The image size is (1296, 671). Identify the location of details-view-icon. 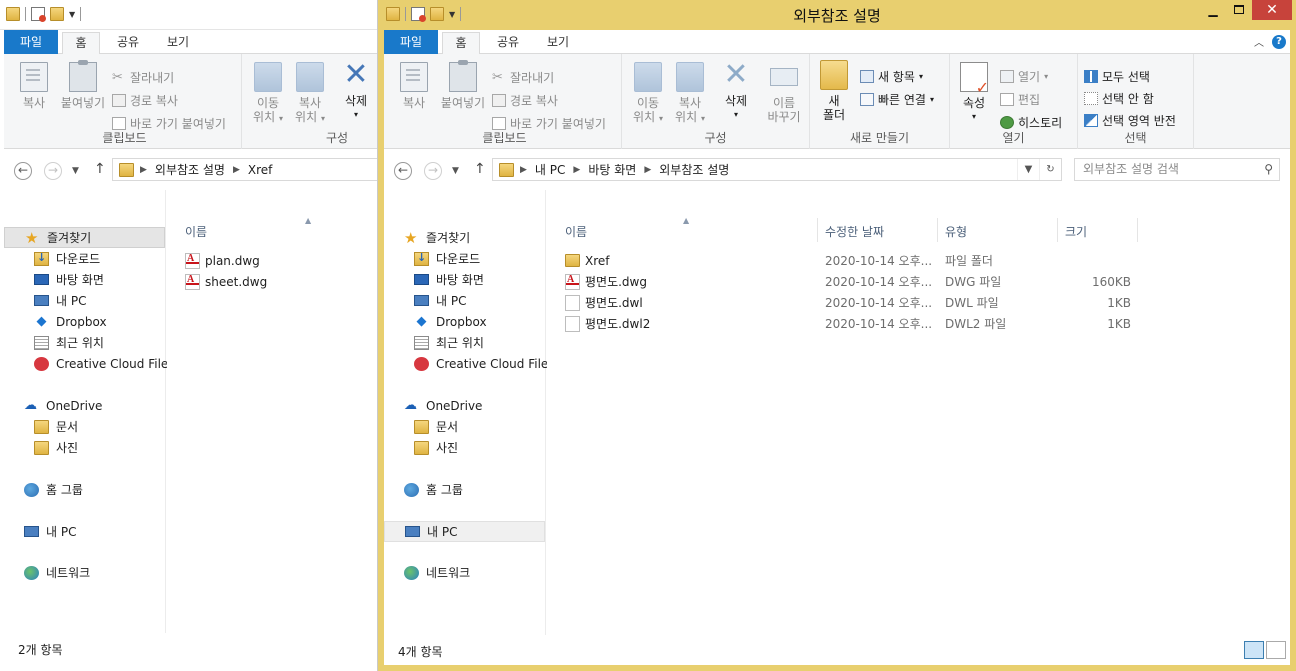
(1254, 650).